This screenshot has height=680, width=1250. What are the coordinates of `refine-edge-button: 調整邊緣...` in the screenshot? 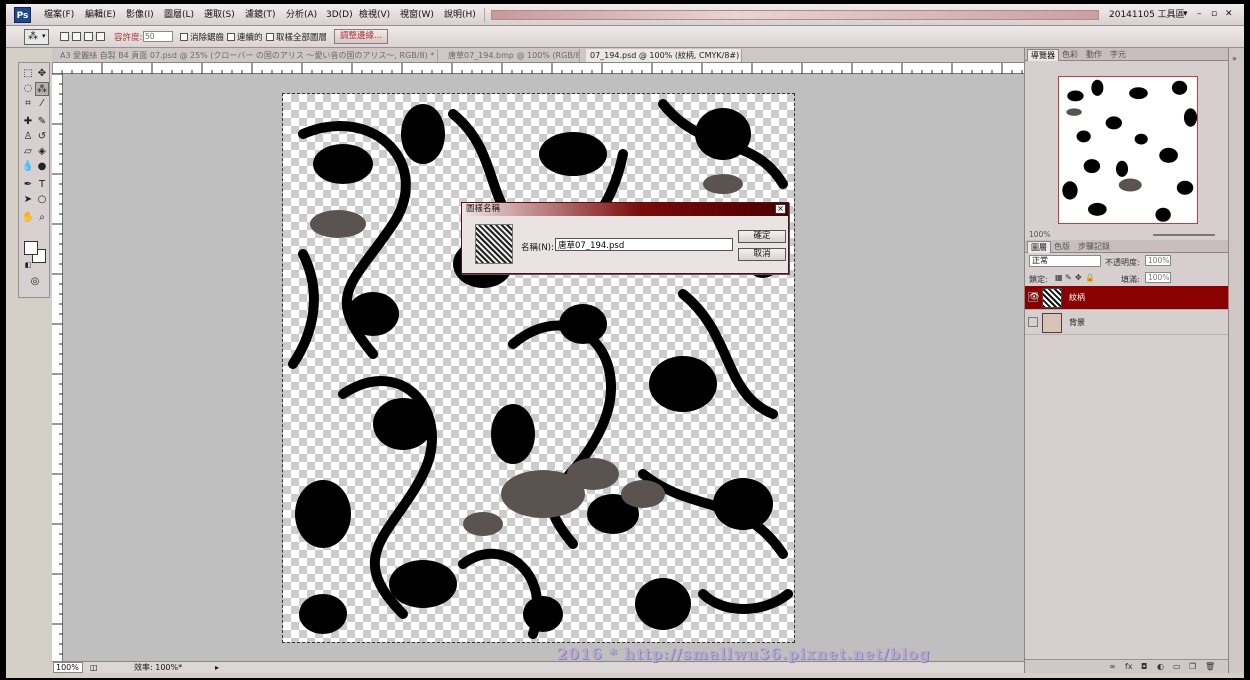 It's located at (361, 36).